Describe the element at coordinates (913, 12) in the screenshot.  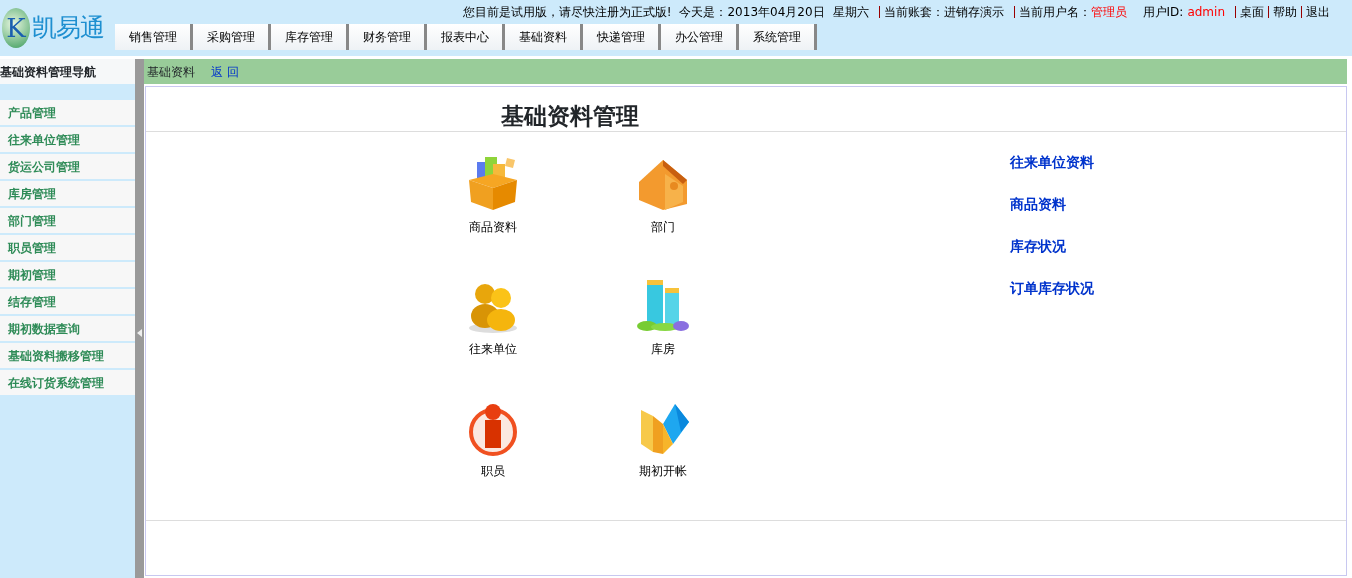
I see `account-label: 当前账套：` at that location.